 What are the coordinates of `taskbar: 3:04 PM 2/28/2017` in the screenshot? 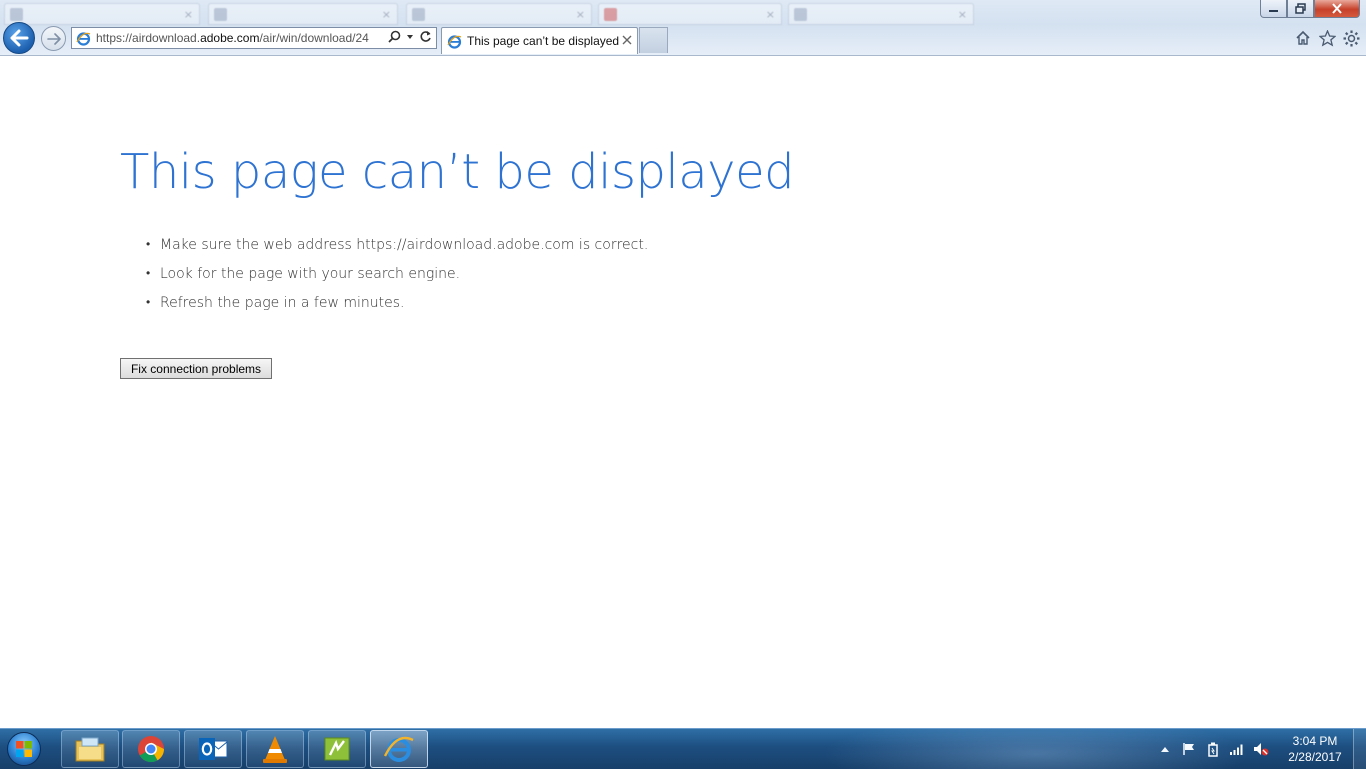 It's located at (683, 748).